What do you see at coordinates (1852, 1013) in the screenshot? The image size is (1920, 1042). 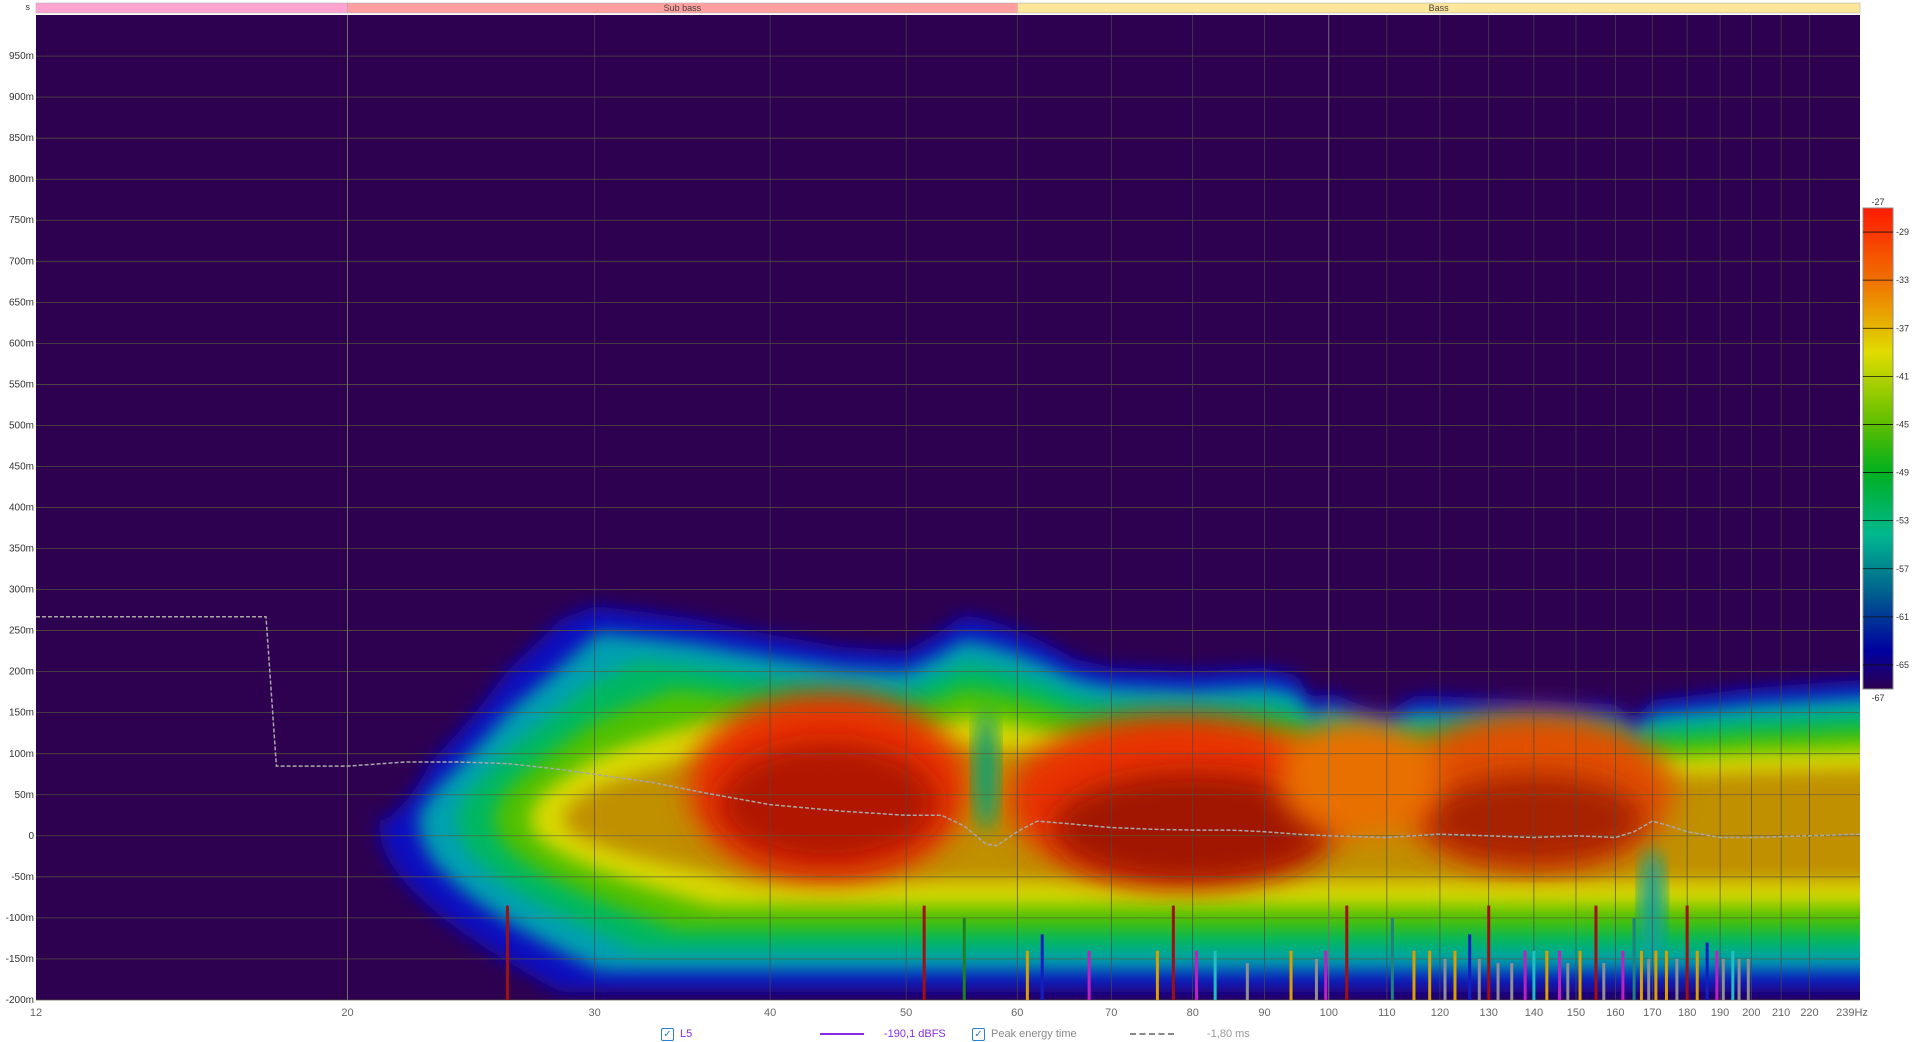 I see `x-tick-label: 239Hz` at bounding box center [1852, 1013].